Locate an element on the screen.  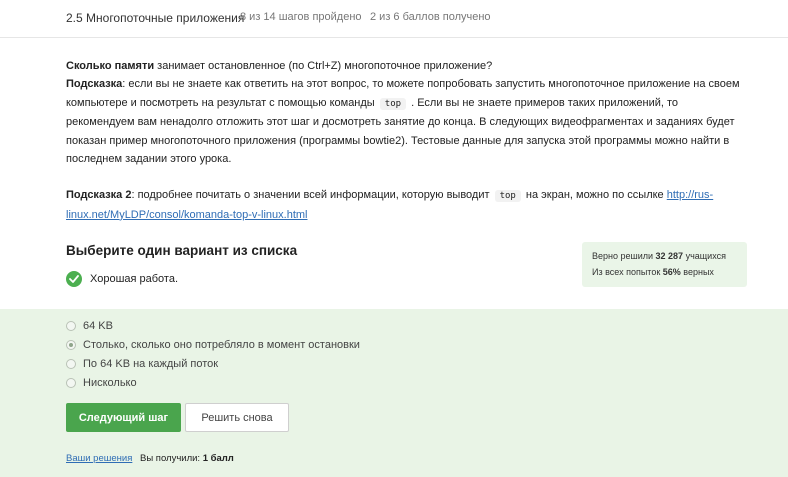
your-solutions-link: Ваши решения is located at coordinates (99, 458).